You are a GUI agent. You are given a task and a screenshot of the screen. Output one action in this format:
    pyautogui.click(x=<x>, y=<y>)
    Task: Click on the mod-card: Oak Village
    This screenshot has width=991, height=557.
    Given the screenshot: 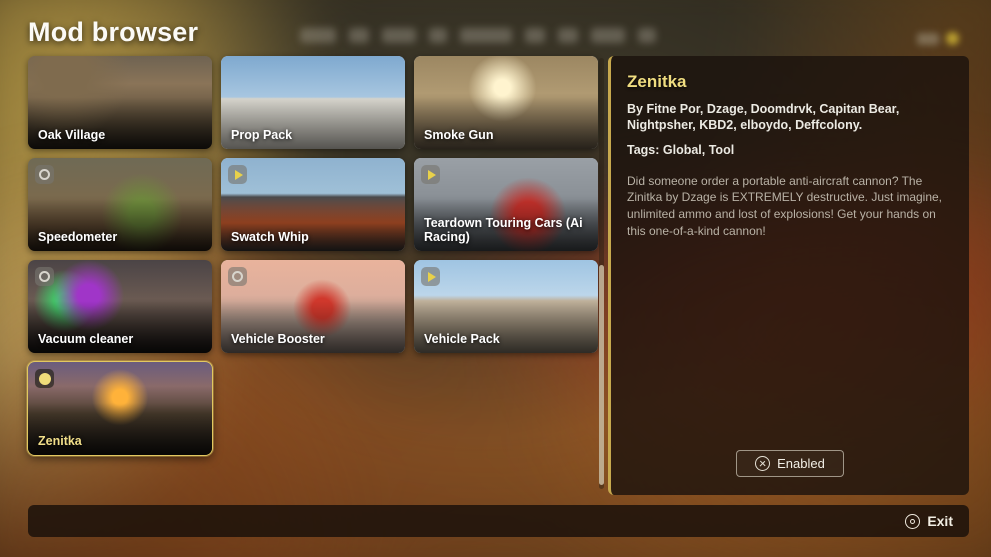 What is the action you would take?
    pyautogui.click(x=120, y=102)
    